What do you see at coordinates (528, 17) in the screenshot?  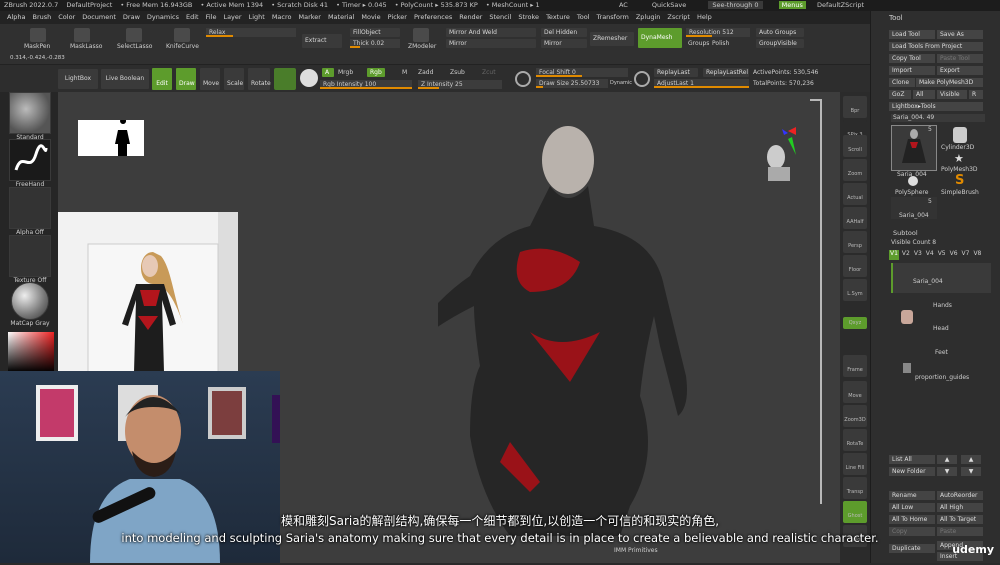 I see `menu-stroke: Stroke` at bounding box center [528, 17].